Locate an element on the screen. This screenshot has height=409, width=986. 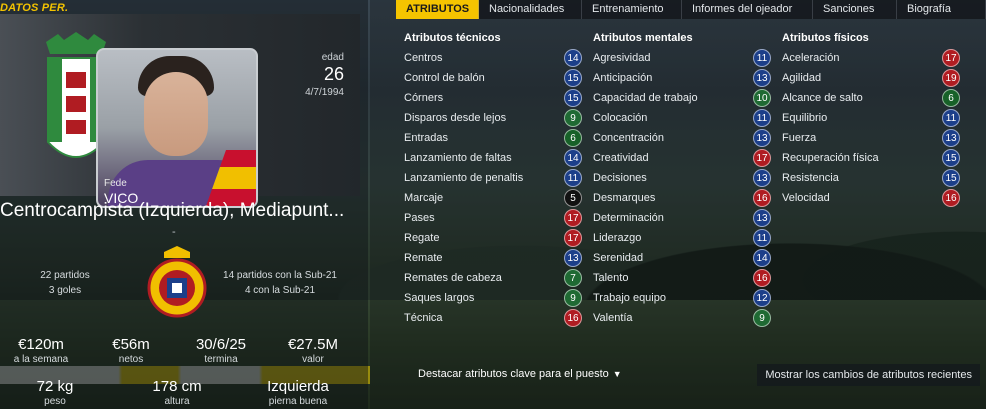
player-first-name: Fede is located at coordinates (115, 183).